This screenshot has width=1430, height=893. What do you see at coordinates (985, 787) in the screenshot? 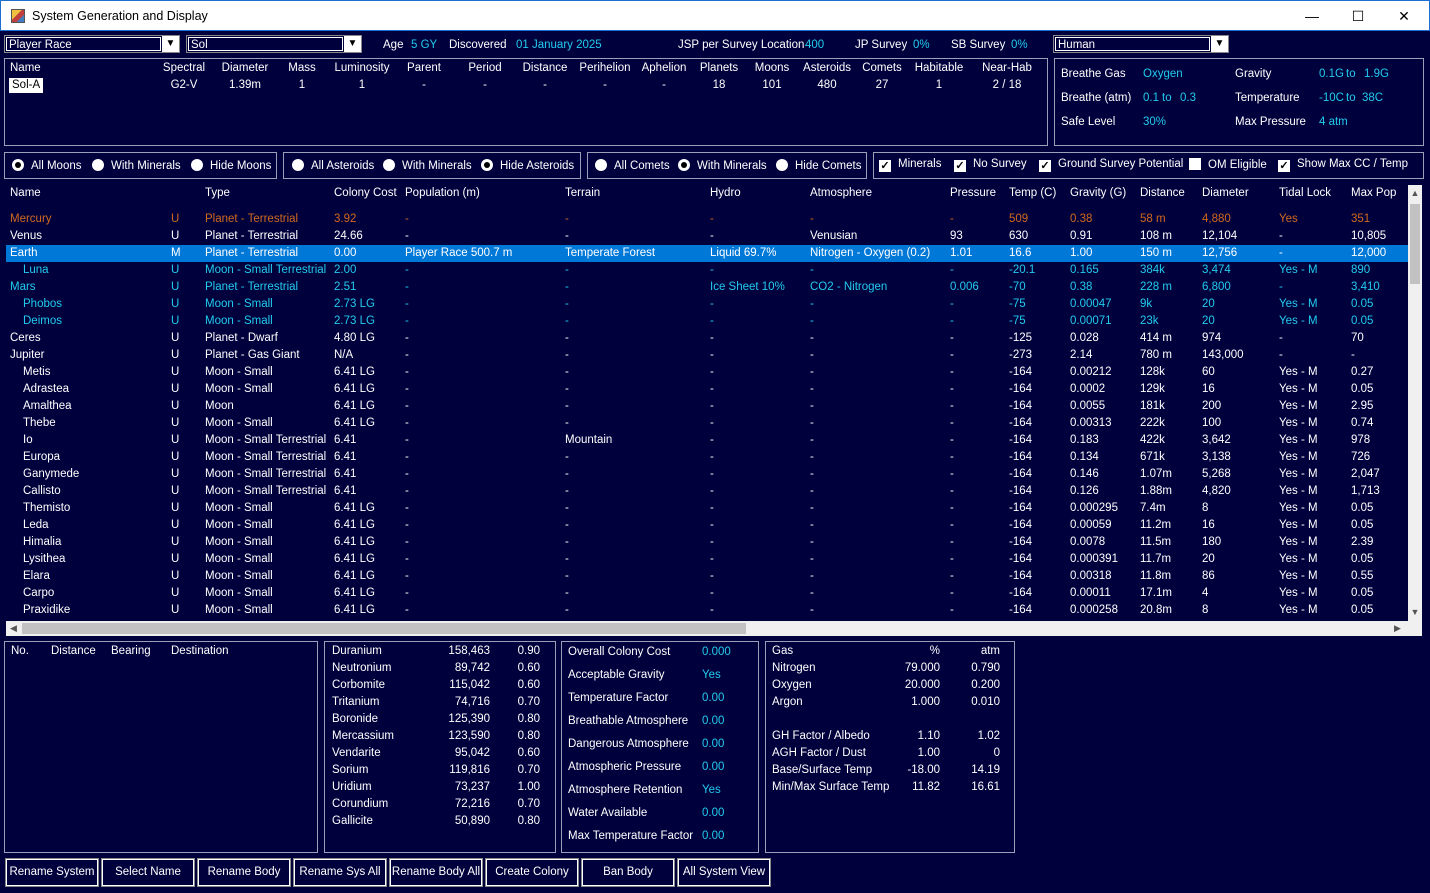
I see `atmosphere-factor-b: 16.61` at bounding box center [985, 787].